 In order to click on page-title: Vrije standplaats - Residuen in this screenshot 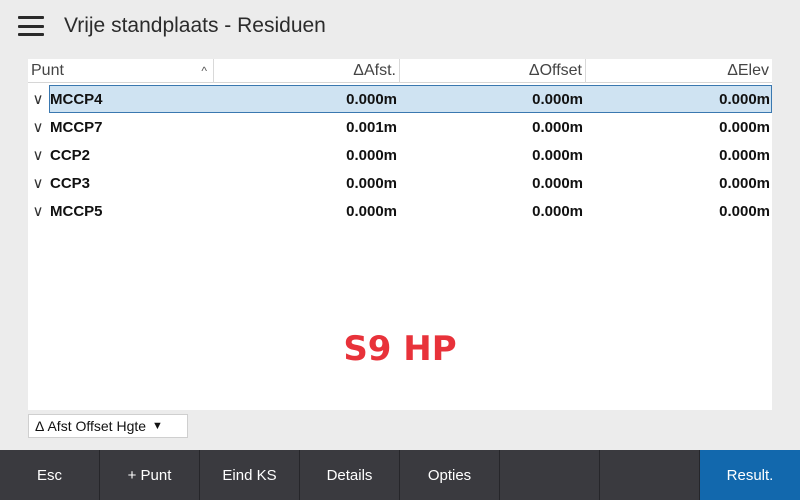, I will do `click(195, 25)`.